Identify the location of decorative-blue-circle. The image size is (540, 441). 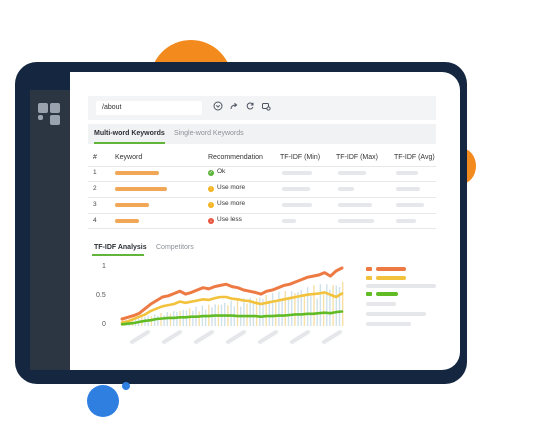
(103, 401).